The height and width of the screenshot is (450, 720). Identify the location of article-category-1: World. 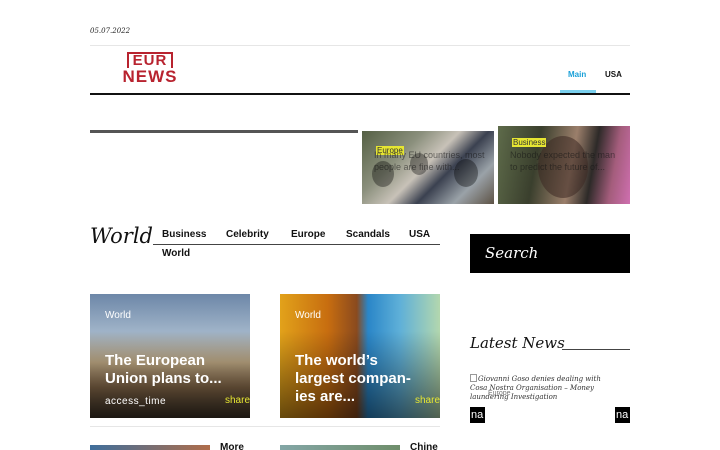
(118, 315).